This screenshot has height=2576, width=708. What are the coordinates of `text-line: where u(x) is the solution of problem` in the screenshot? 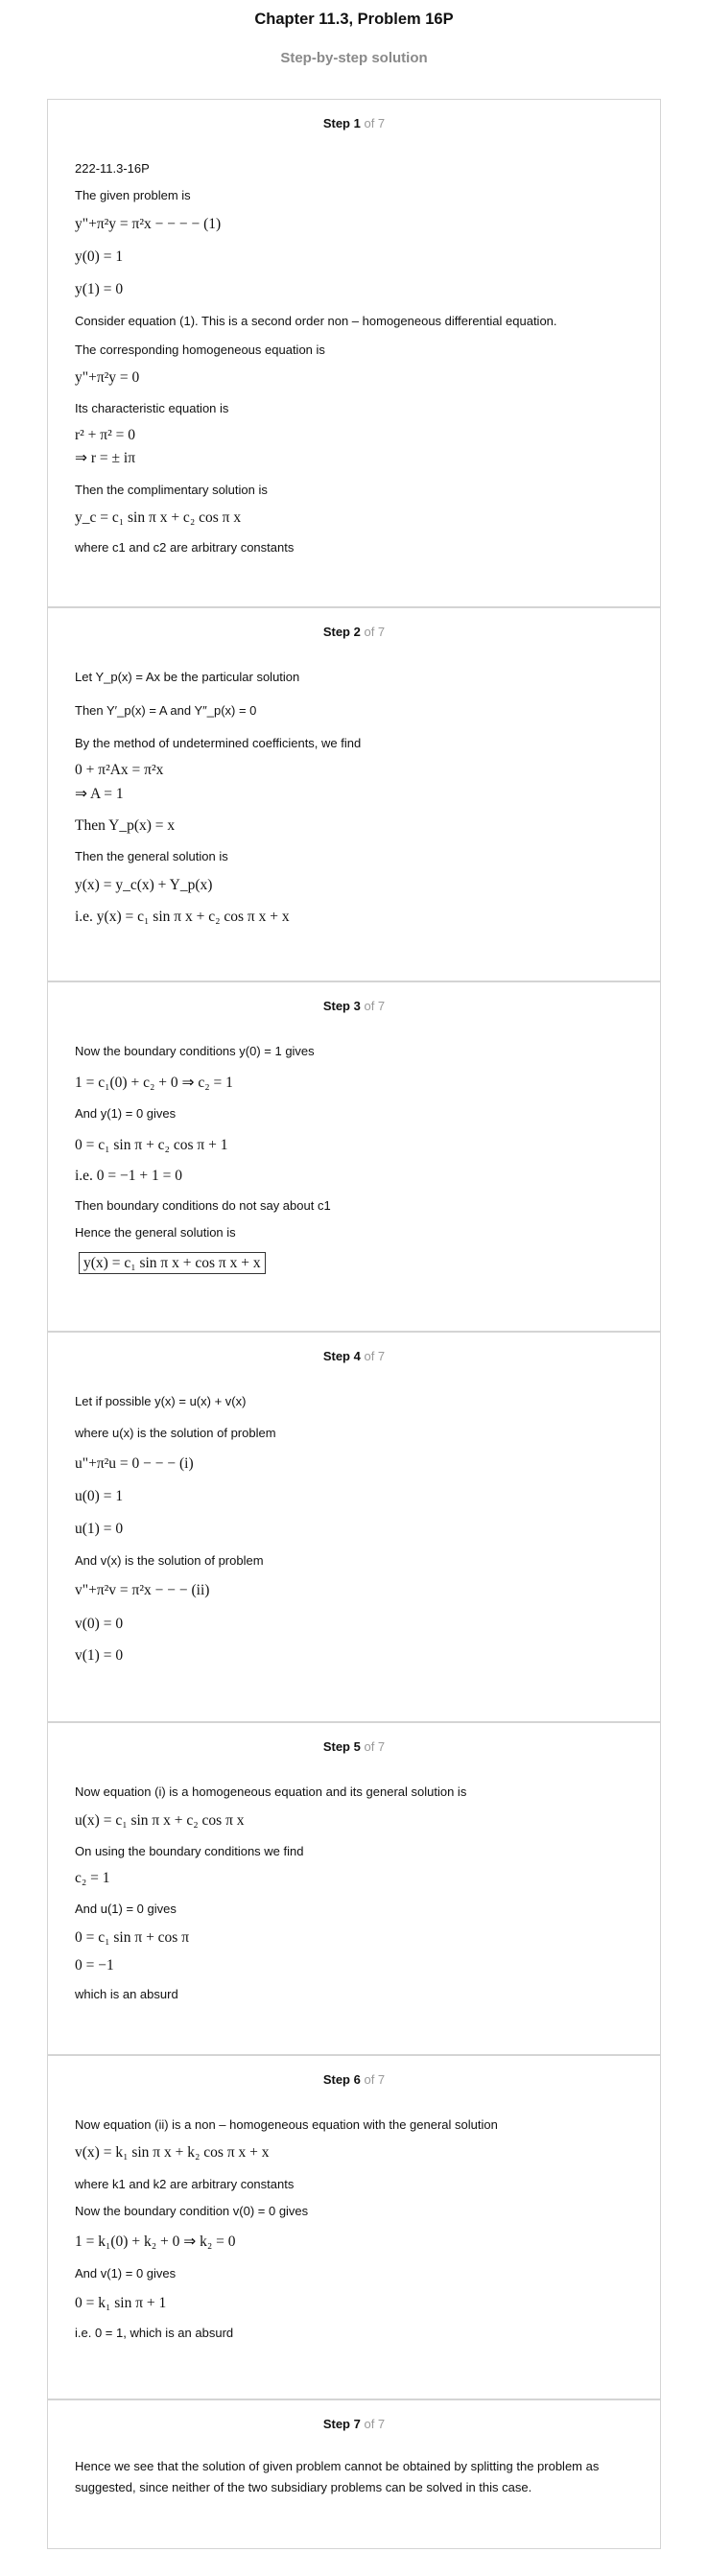 It's located at (176, 1433).